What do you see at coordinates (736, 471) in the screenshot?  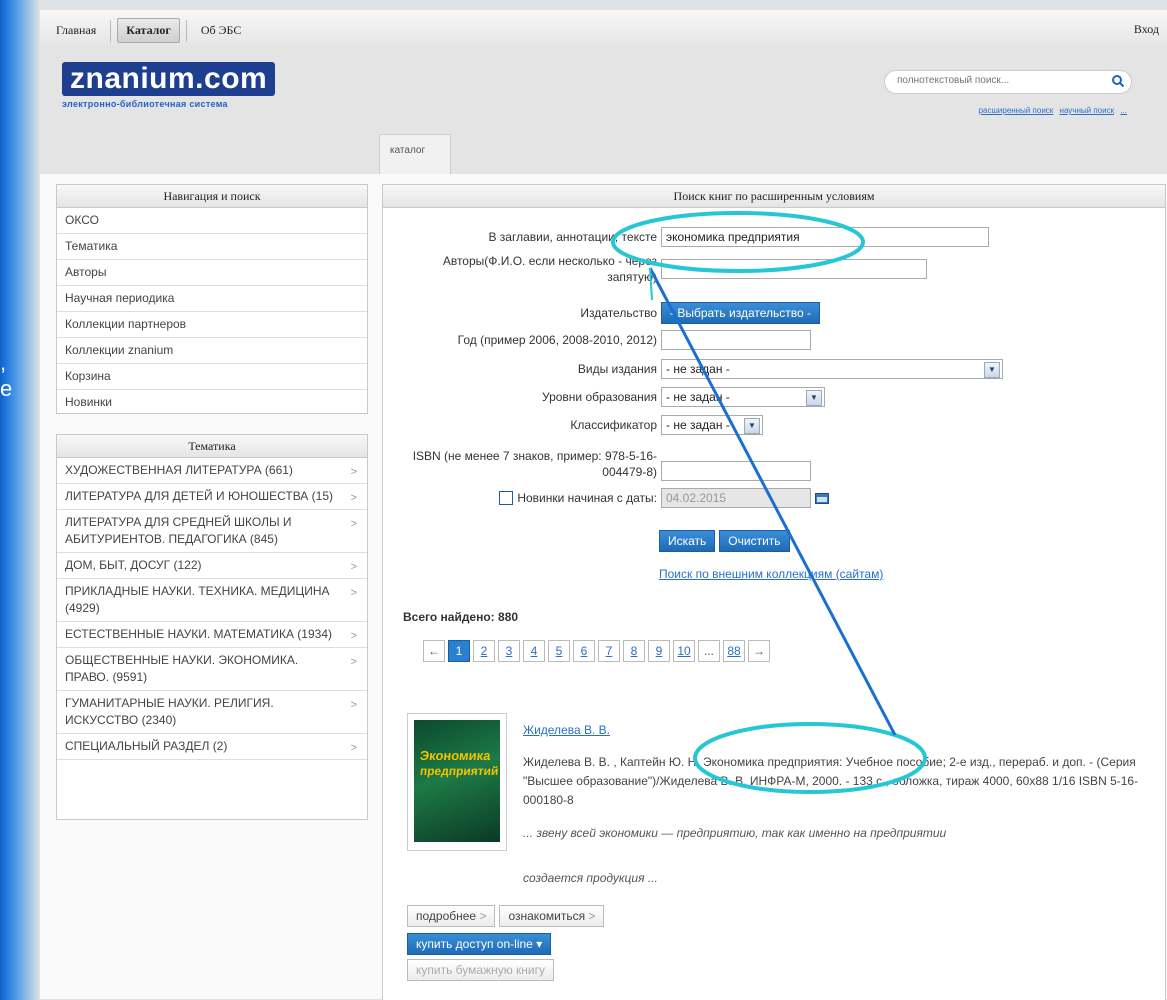 I see `isbn-input` at bounding box center [736, 471].